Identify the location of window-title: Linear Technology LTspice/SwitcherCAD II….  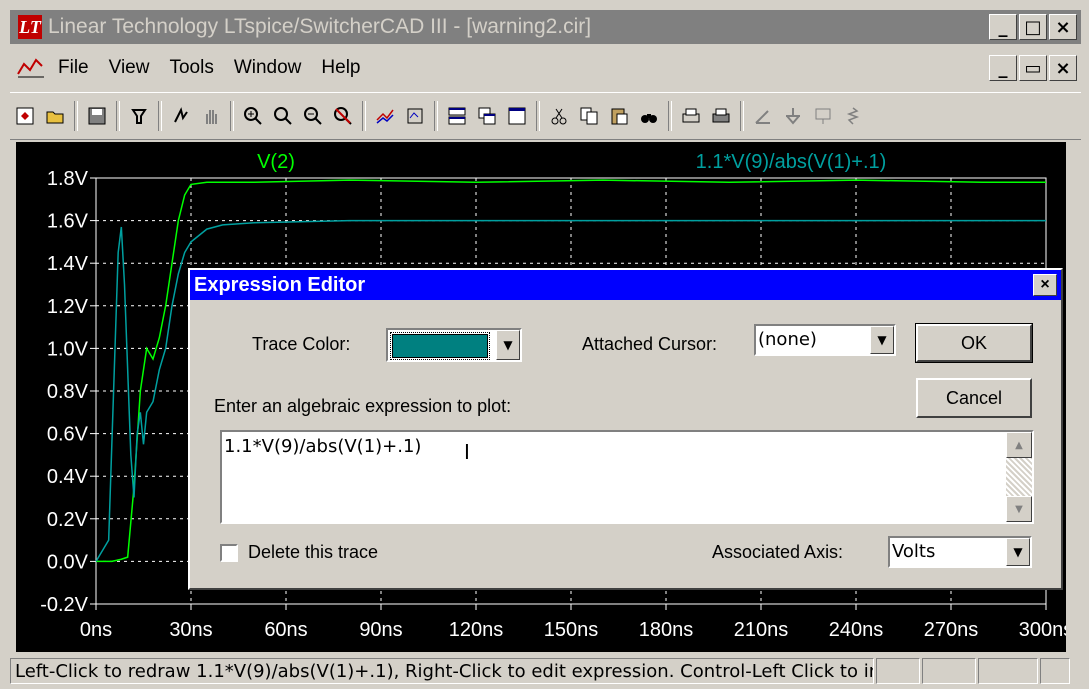
(320, 26).